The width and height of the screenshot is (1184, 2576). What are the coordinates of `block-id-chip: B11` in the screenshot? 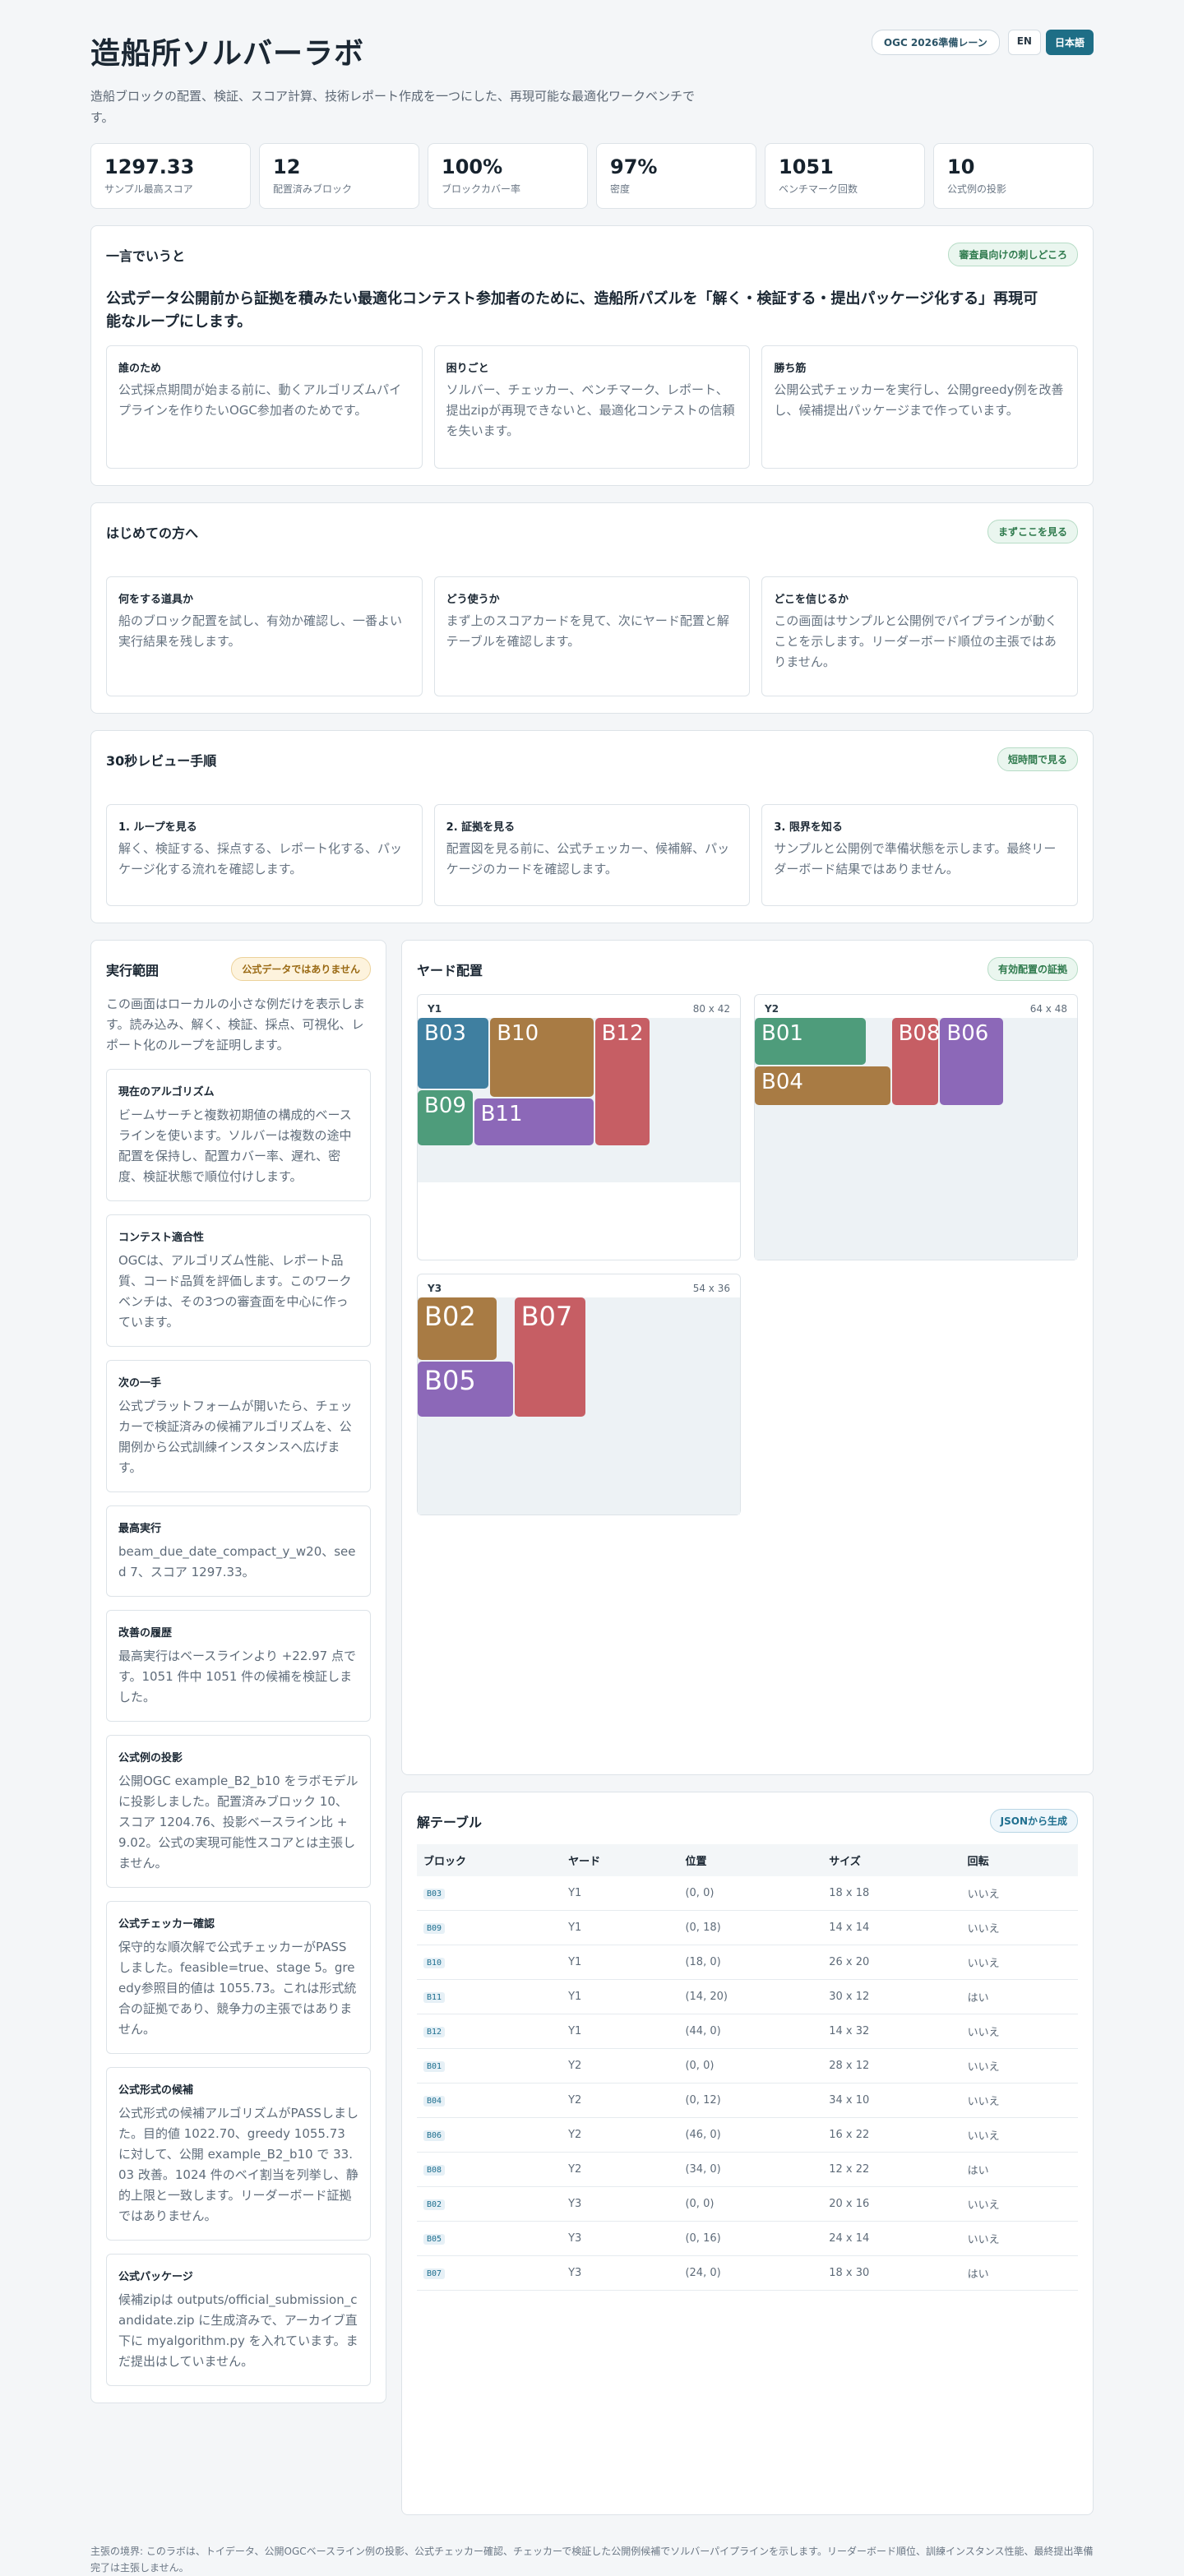 It's located at (434, 1997).